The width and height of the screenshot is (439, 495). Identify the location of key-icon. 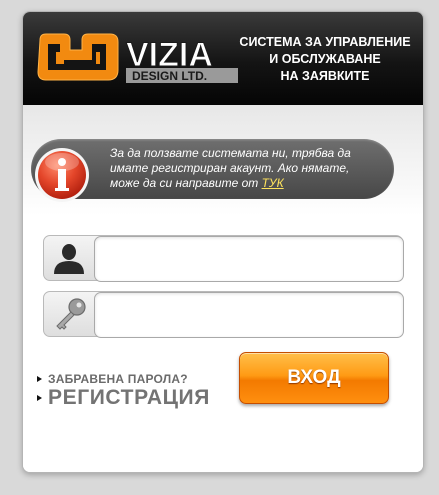
(71, 314).